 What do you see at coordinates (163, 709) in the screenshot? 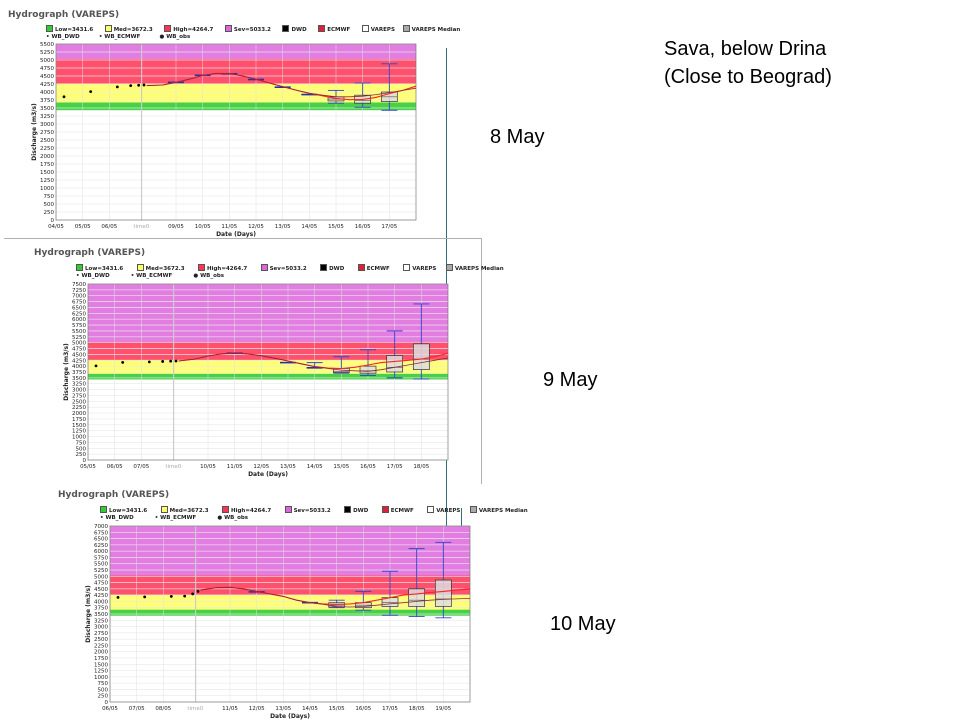
I see `x-tick-label: 08/05` at bounding box center [163, 709].